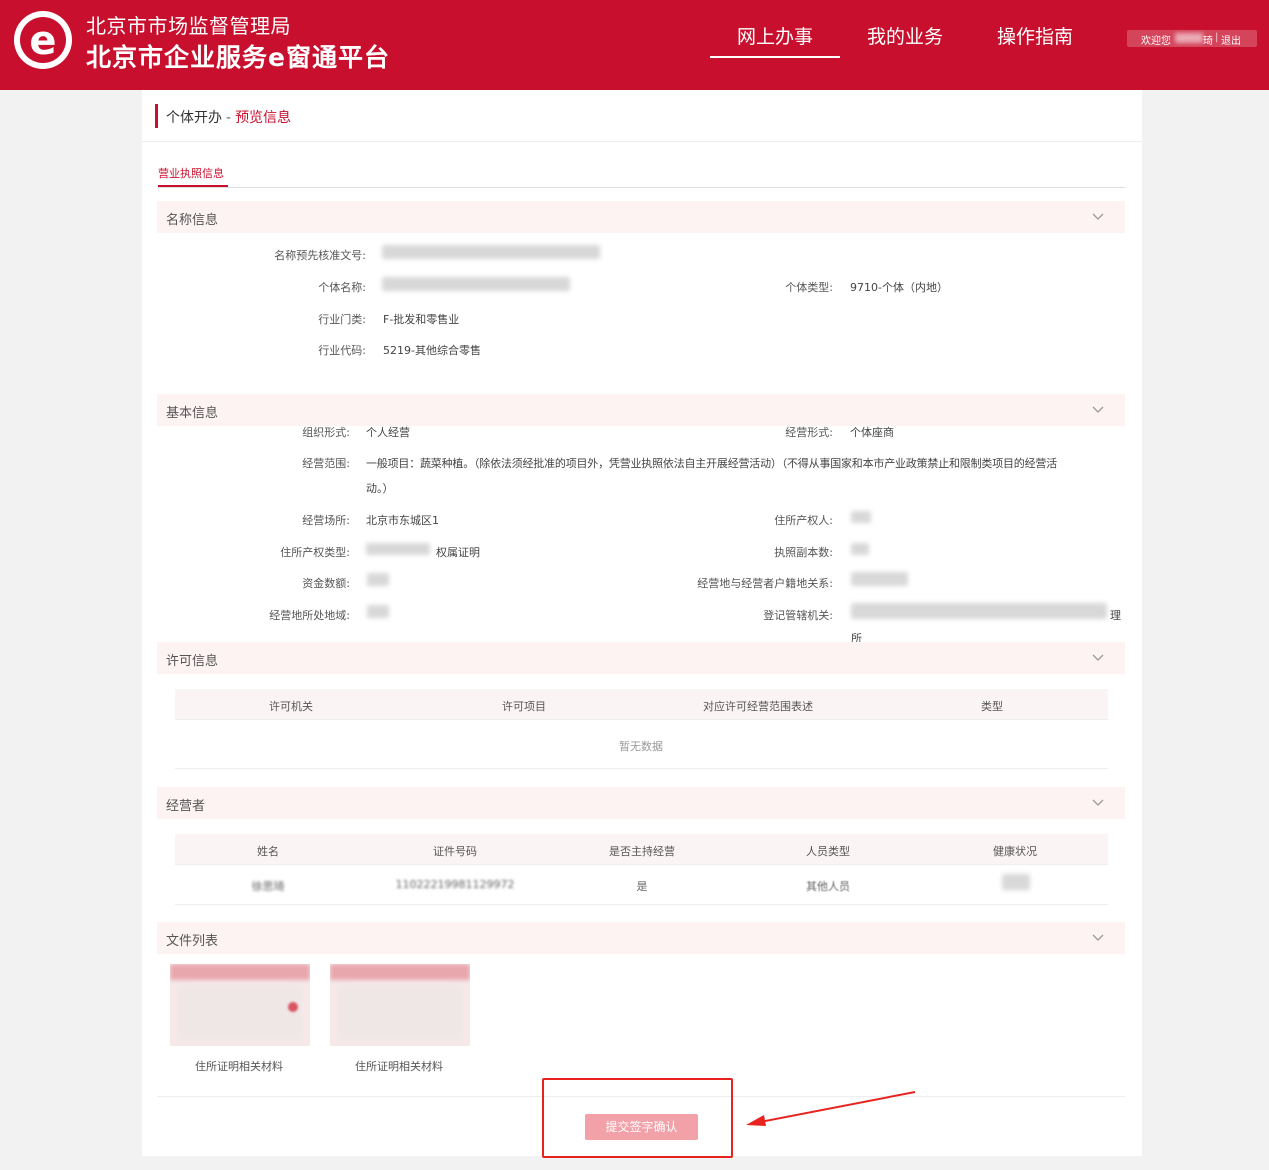 This screenshot has height=1170, width=1269. Describe the element at coordinates (828, 851) in the screenshot. I see `column-header: 人员类型` at that location.